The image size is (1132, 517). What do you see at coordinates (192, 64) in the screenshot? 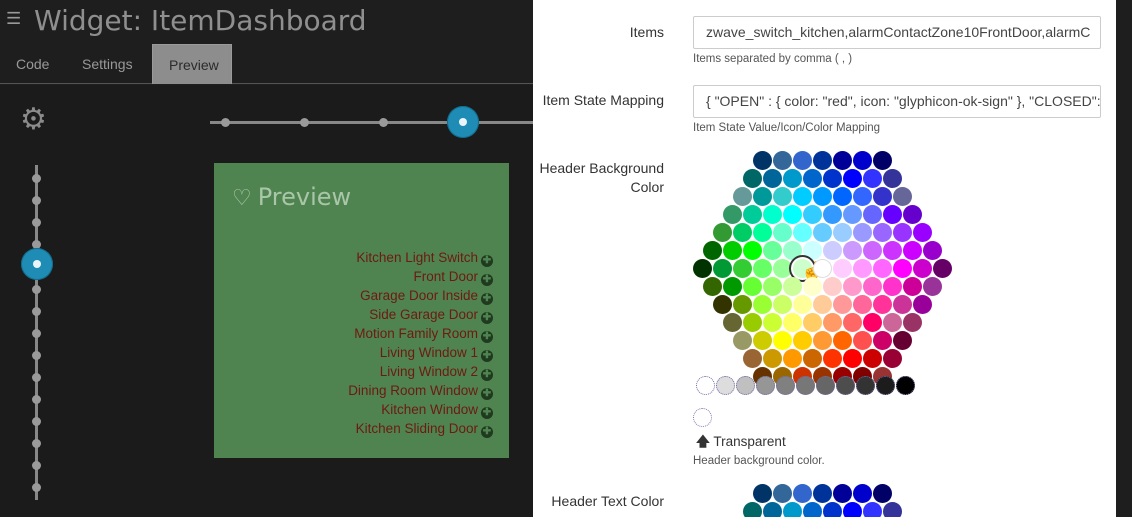
I see `tab-preview: Preview` at bounding box center [192, 64].